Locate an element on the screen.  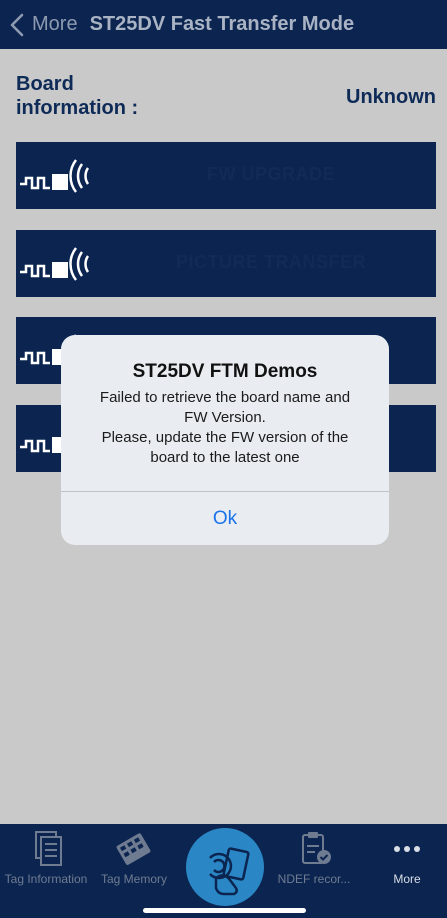
nfc-scan-icon is located at coordinates (225, 867).